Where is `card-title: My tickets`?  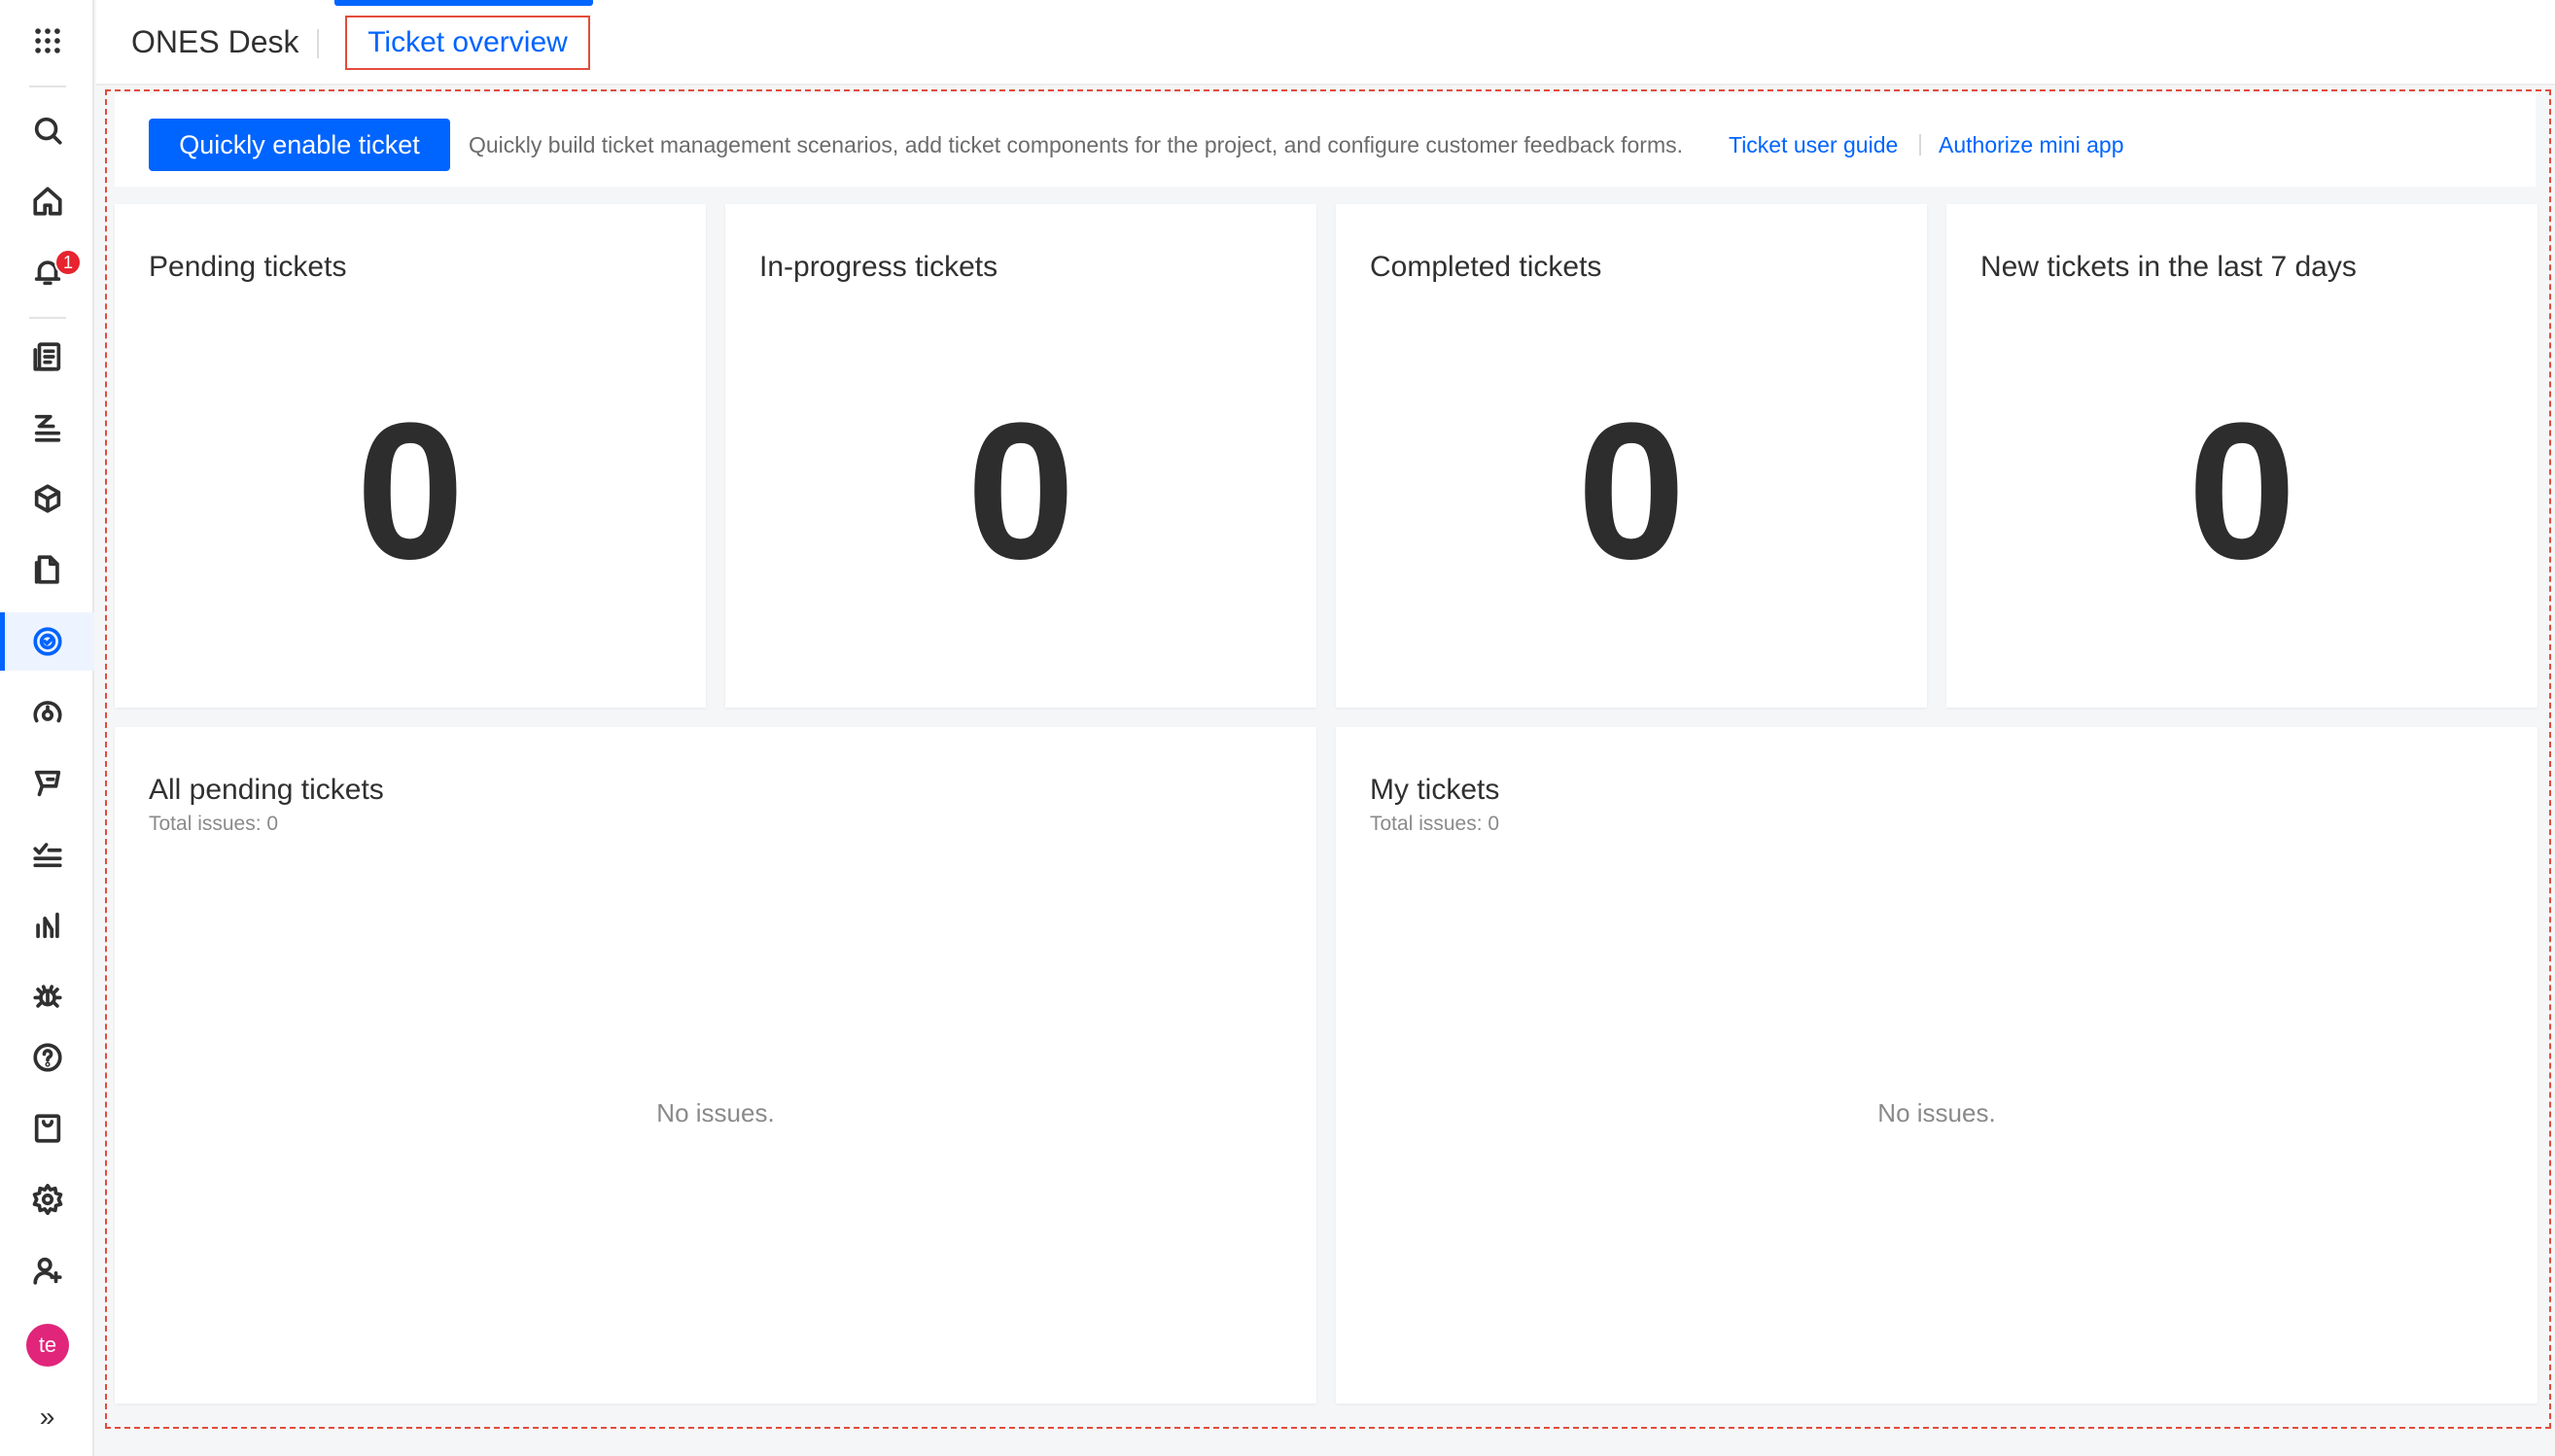 card-title: My tickets is located at coordinates (1435, 790).